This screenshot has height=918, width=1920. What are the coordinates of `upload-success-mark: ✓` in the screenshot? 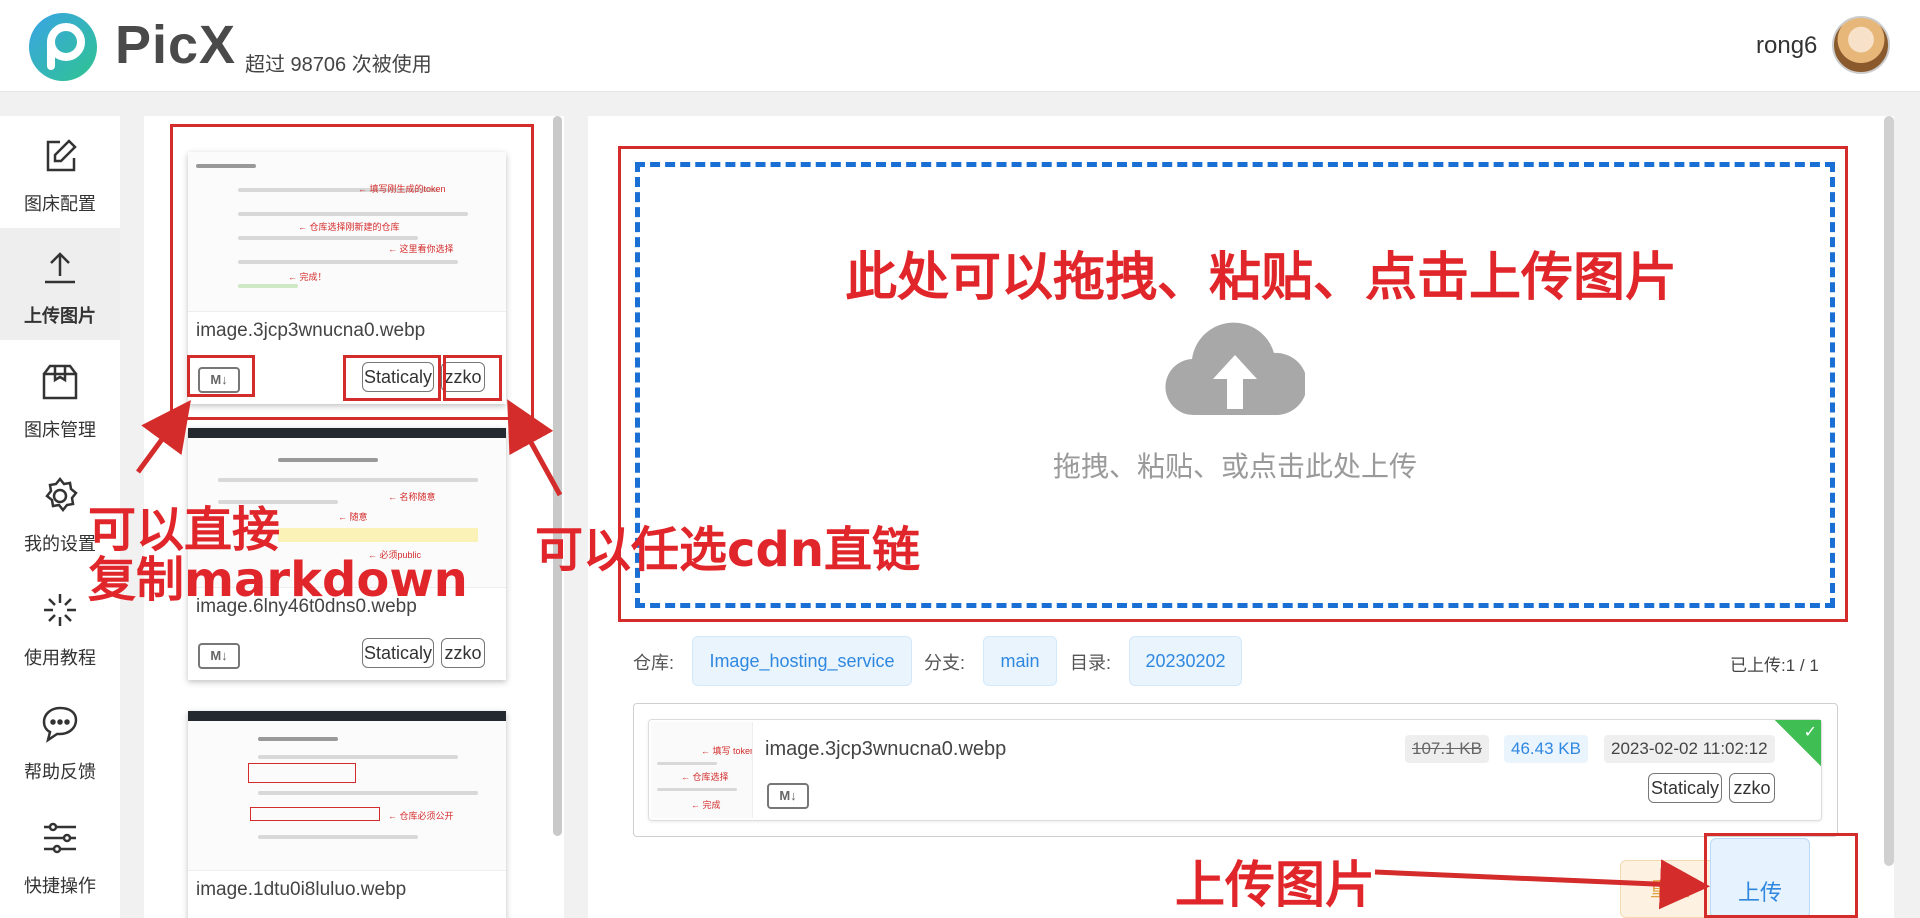 It's located at (1798, 743).